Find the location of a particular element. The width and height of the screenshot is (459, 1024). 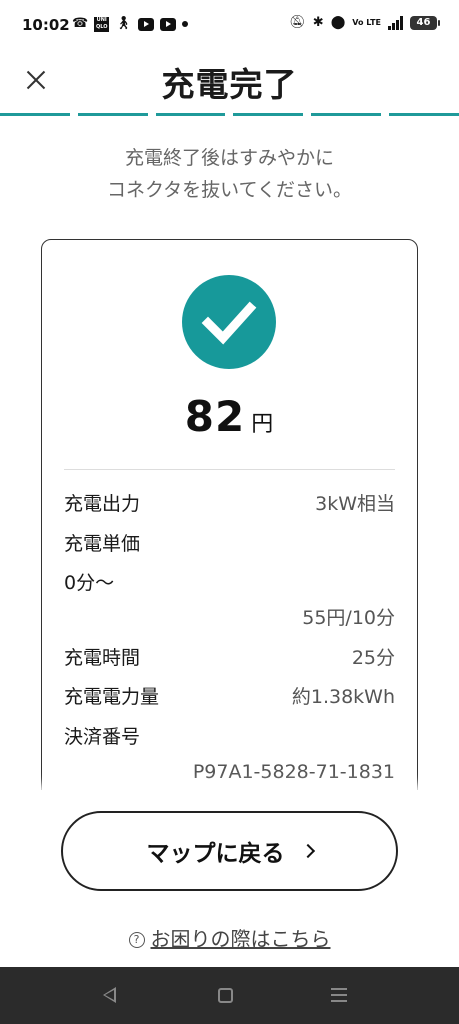

bell-off-icon: 🔕︎ is located at coordinates (297, 22).